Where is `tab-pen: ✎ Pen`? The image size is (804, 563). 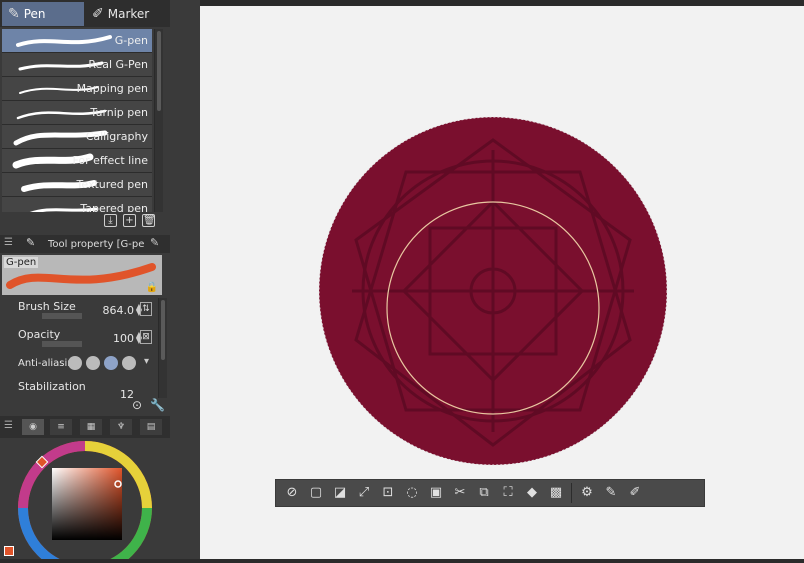
tab-pen: ✎ Pen is located at coordinates (43, 14).